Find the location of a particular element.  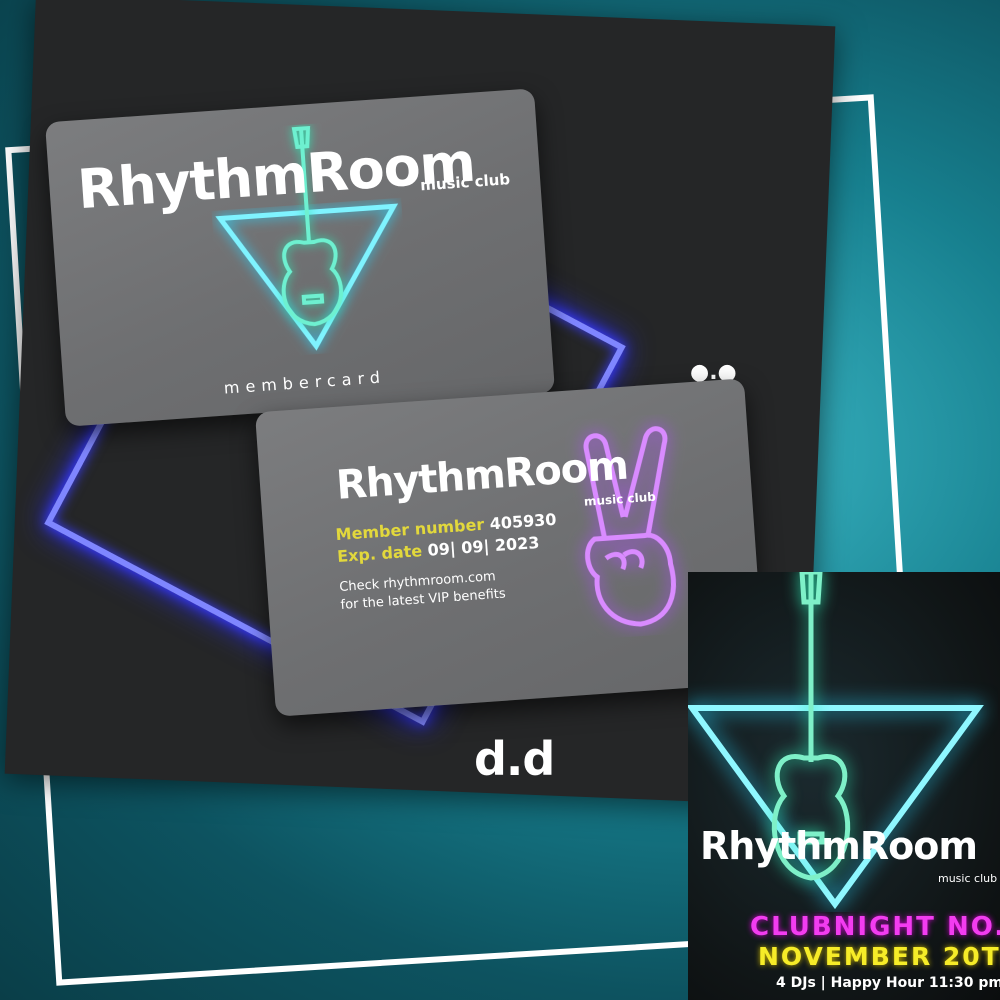

poster-brand-tagline: music club is located at coordinates (968, 878).